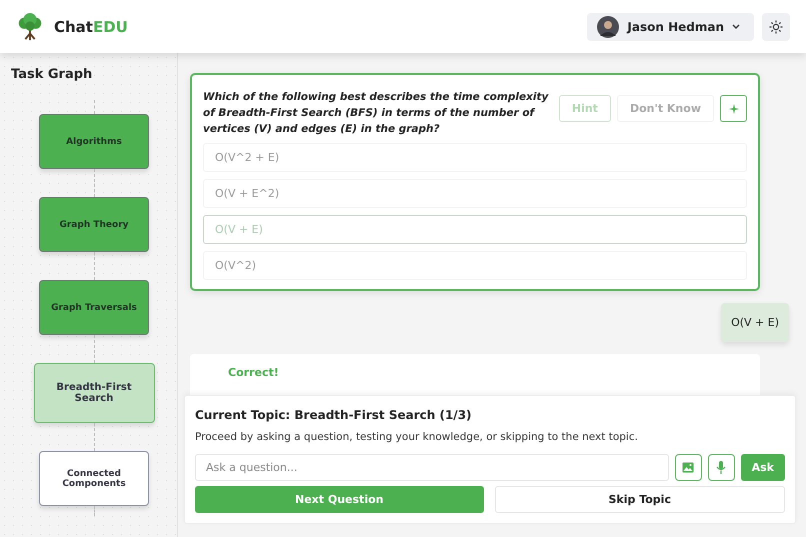 Image resolution: width=806 pixels, height=537 pixels. Describe the element at coordinates (475, 157) in the screenshot. I see `answer-option: O(V^2 + E)` at that location.